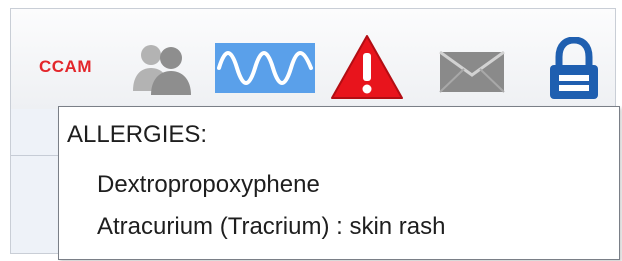  What do you see at coordinates (367, 67) in the screenshot?
I see `alert-icon` at bounding box center [367, 67].